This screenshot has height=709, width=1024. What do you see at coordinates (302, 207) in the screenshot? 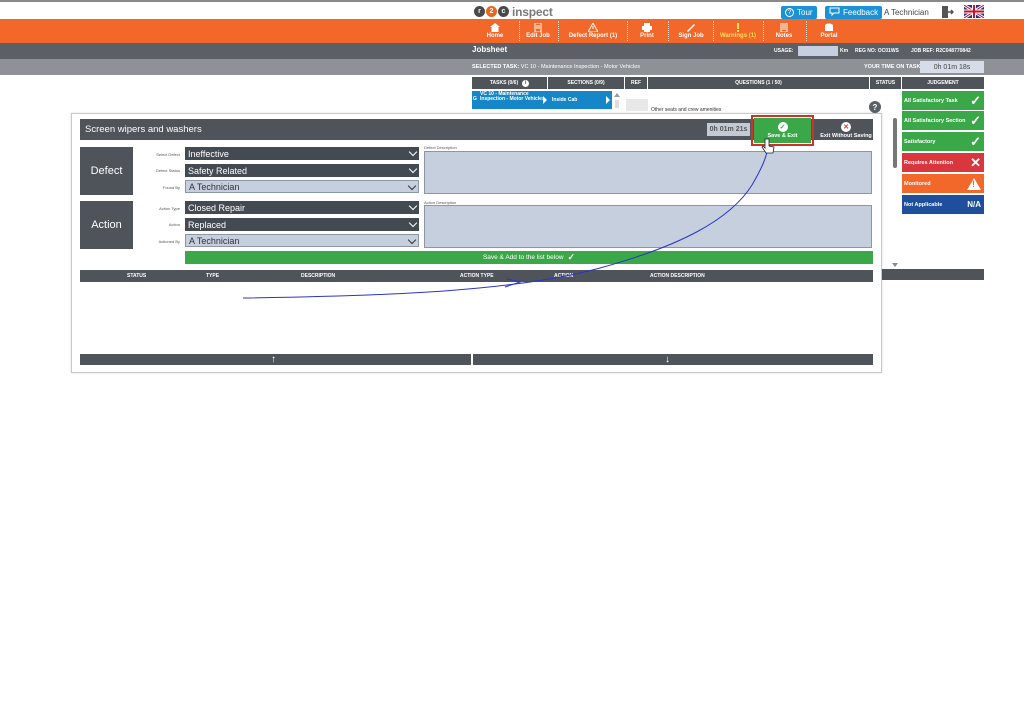
I see `action-type-dropdown: Closed Repair` at bounding box center [302, 207].